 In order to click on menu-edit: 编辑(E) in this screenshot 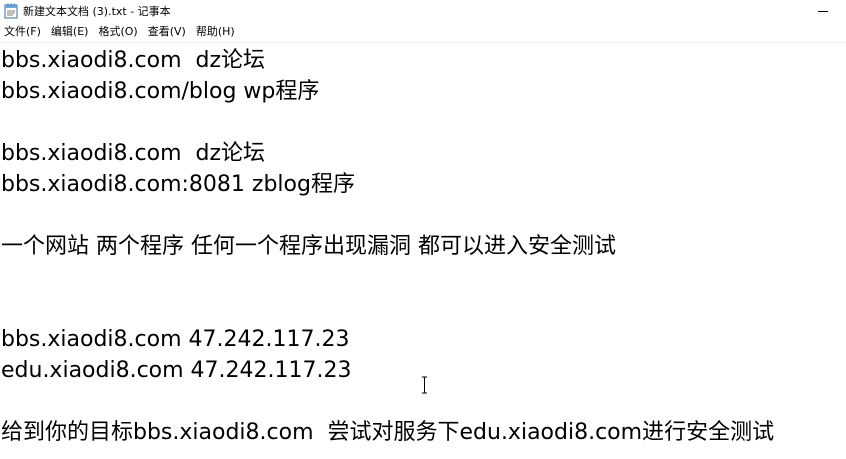, I will do `click(71, 32)`.